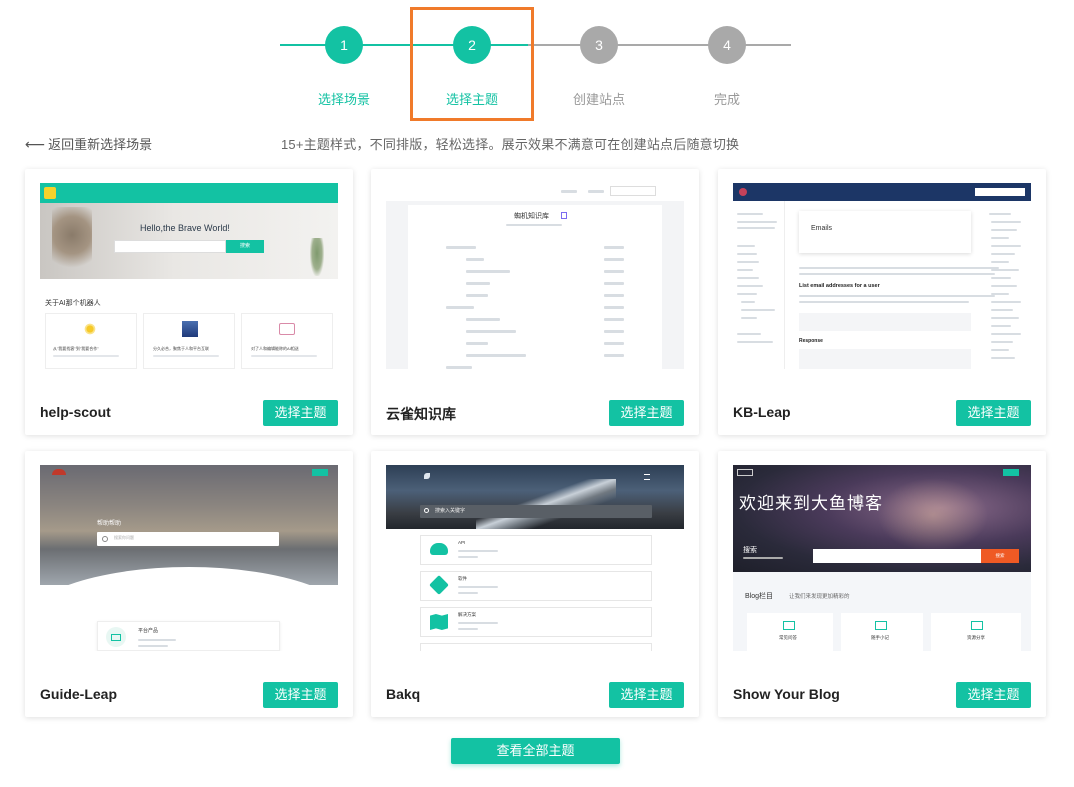 This screenshot has width=1074, height=787. What do you see at coordinates (880, 637) in the screenshot?
I see `category-label: 随手小记` at bounding box center [880, 637].